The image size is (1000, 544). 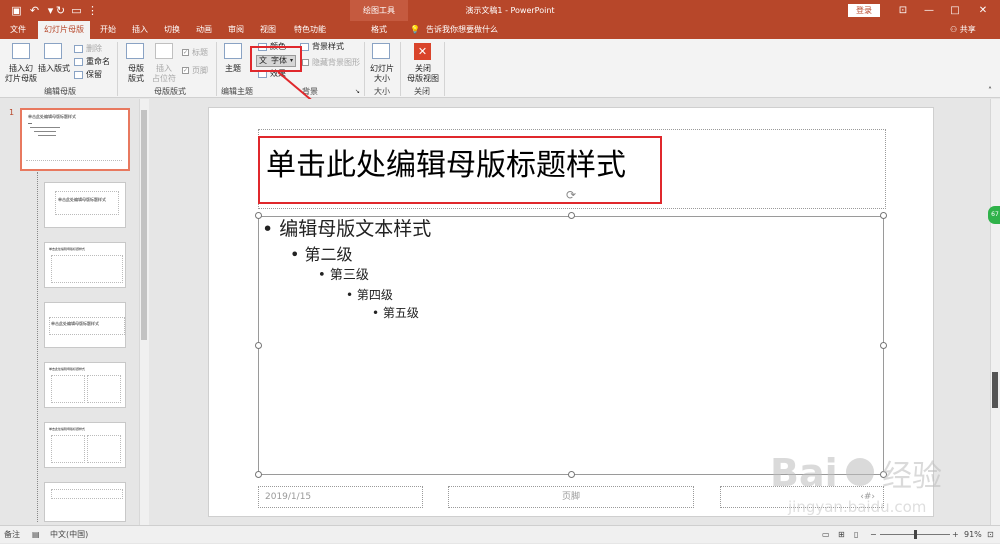 I want to click on hide-background-checkbox, so click(x=305, y=62).